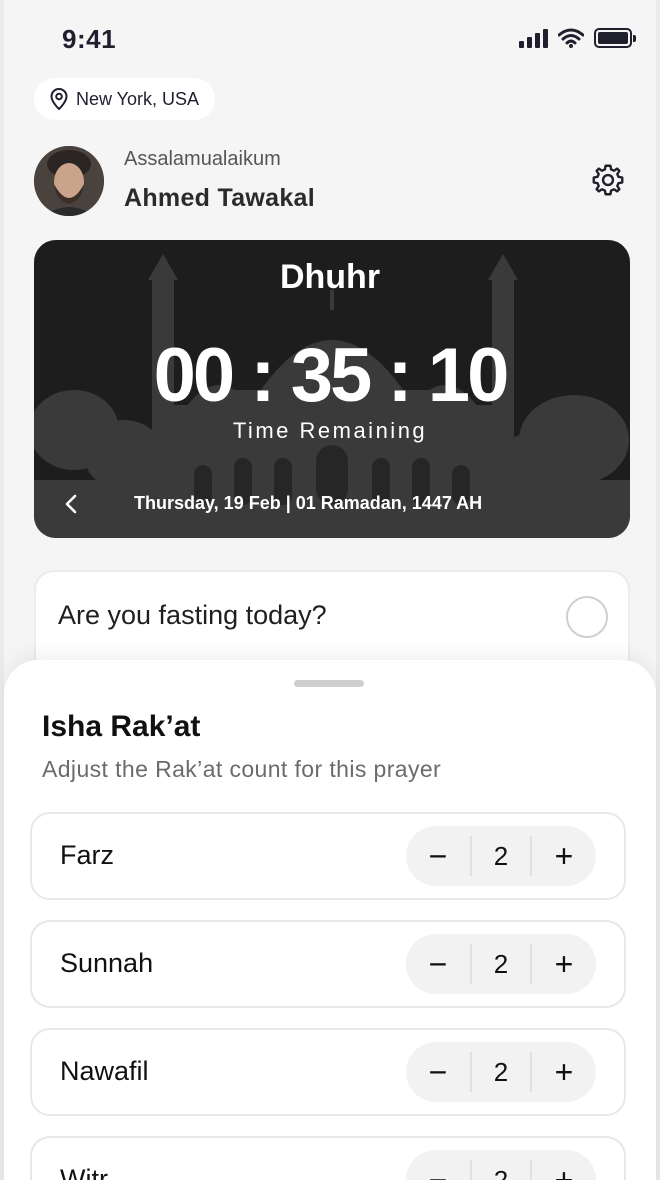 Image resolution: width=660 pixels, height=1180 pixels. What do you see at coordinates (328, 1158) in the screenshot?
I see `rakat-row-witr: Witr − 2 +` at bounding box center [328, 1158].